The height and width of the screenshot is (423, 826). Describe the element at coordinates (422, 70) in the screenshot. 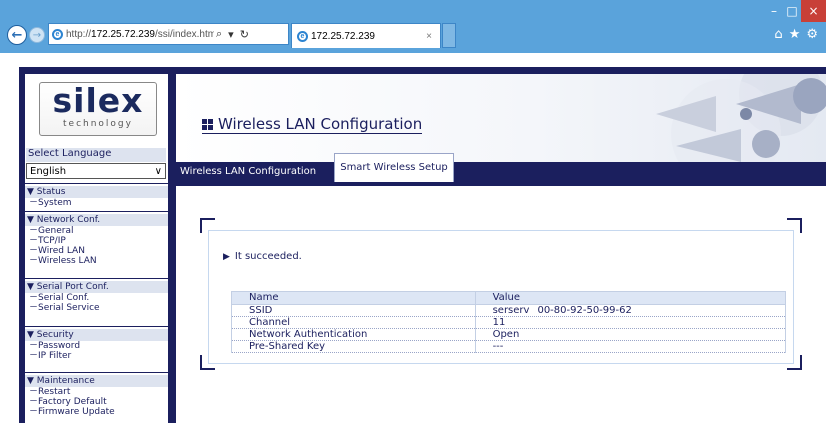

I see `frame-top-bar` at that location.